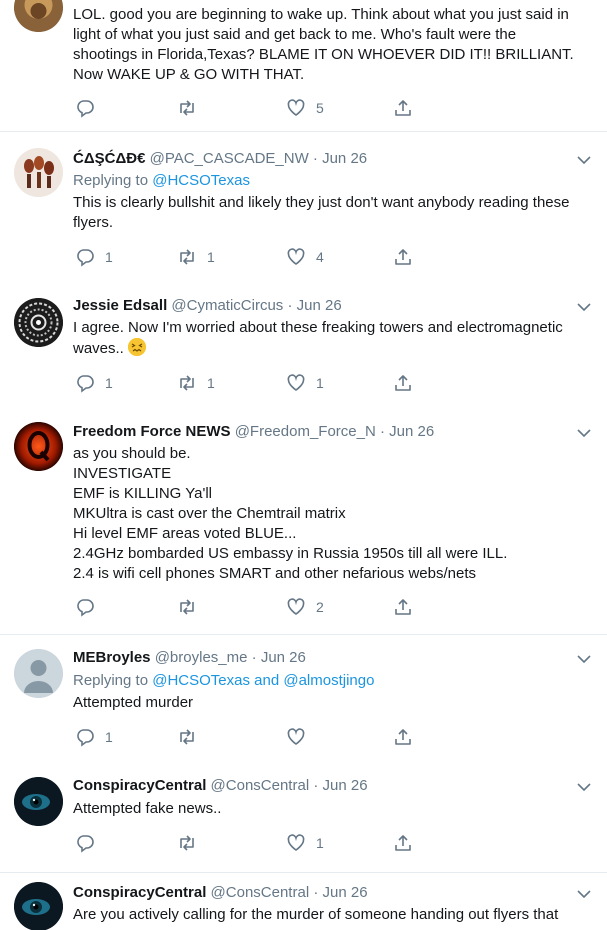 This screenshot has width=607, height=930. What do you see at coordinates (335, 703) in the screenshot?
I see `tweet-text: Attempted murder` at bounding box center [335, 703].